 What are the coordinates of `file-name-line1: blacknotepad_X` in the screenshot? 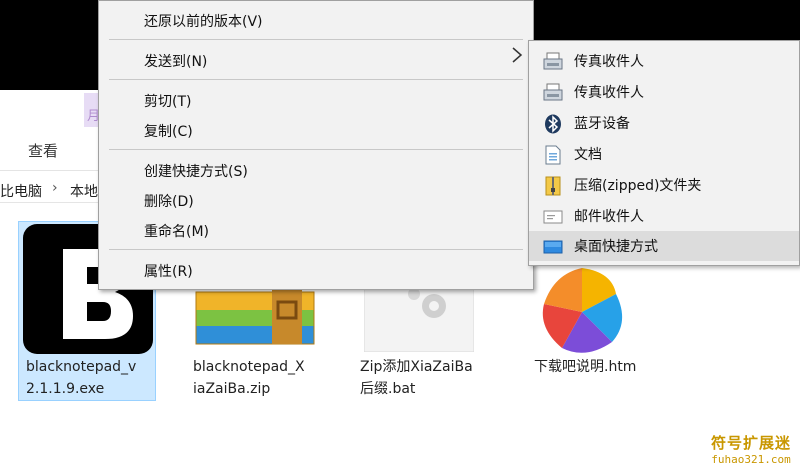 It's located at (249, 367).